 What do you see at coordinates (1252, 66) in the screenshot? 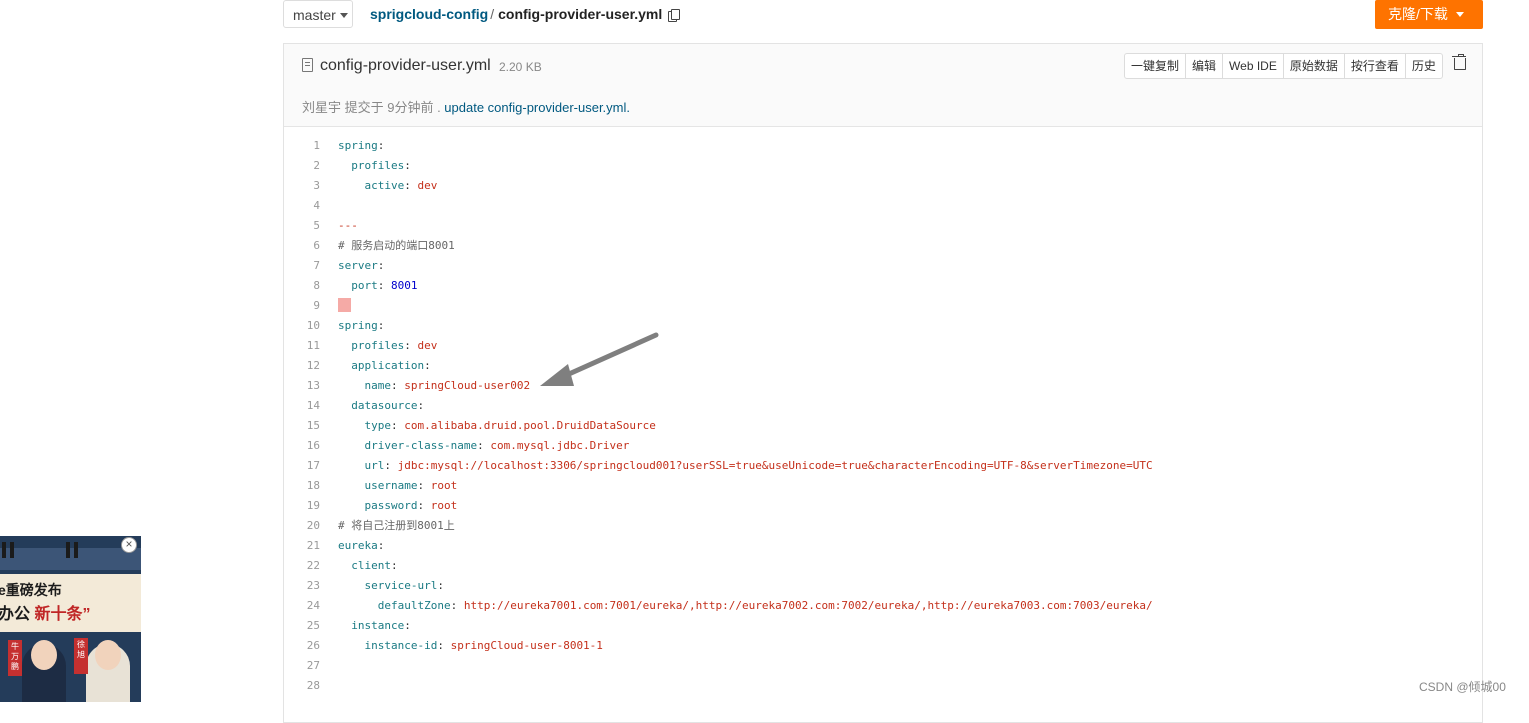
I see `web-ide-button: Web IDE` at bounding box center [1252, 66].